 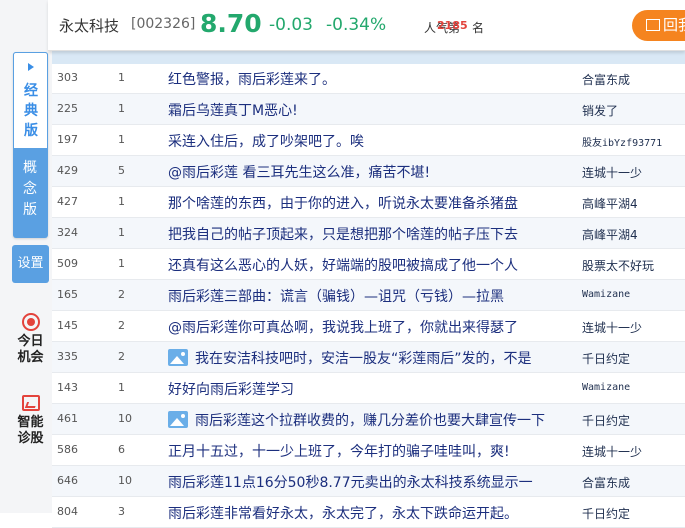 I want to click on post-author-link: 股票太不好玩, so click(x=618, y=265).